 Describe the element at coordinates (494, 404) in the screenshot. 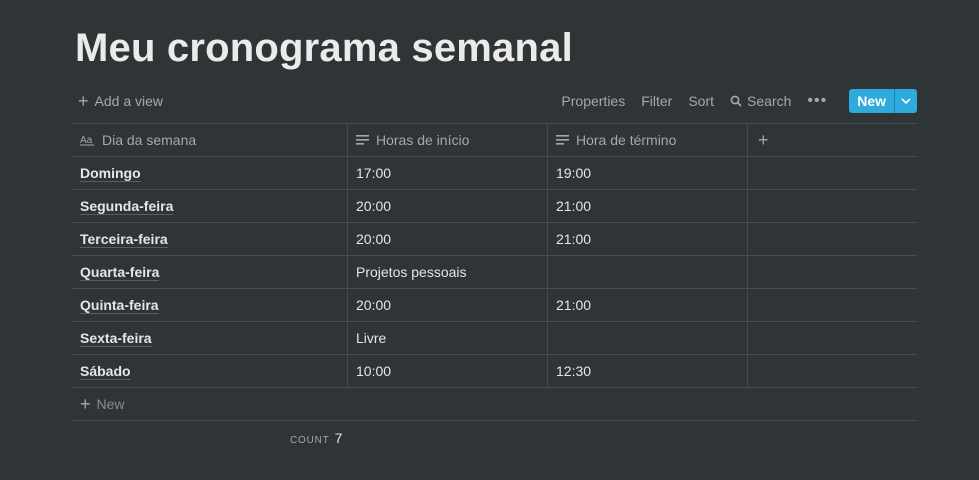

I see `add-row-button: + New` at that location.